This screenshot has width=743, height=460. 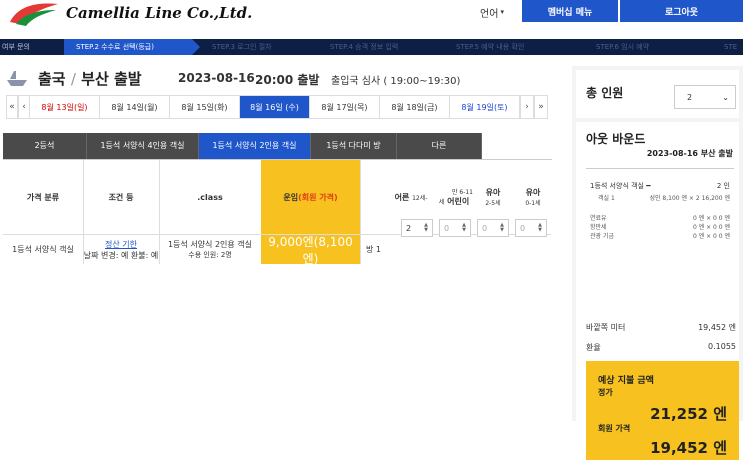 What do you see at coordinates (364, 47) in the screenshot?
I see `step-4: STEP.4 승객 정보 입력` at bounding box center [364, 47].